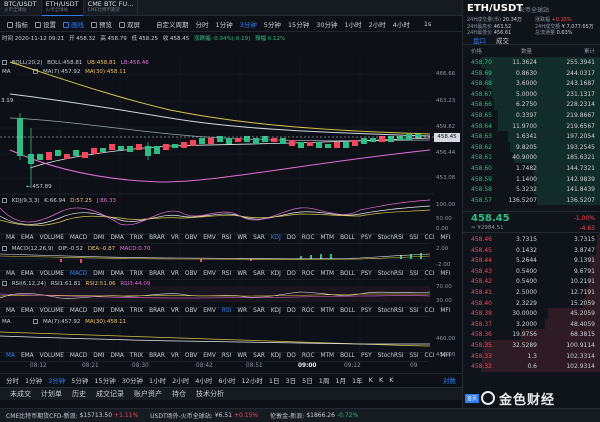  Describe the element at coordinates (531, 200) in the screenshot. I see `ask-row: 458.57 136.5207 136.5207` at that location.